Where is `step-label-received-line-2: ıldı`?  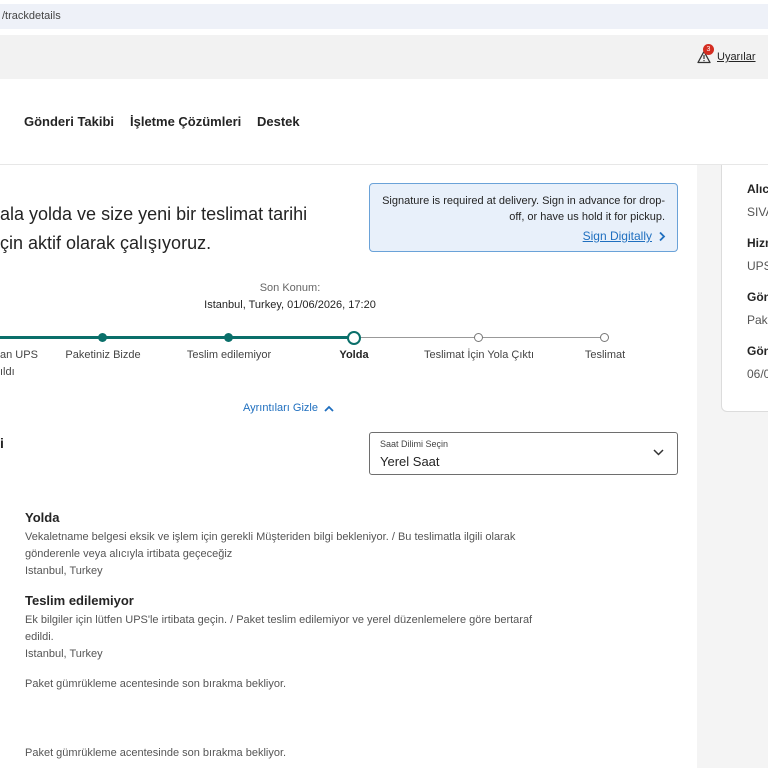
step-label-received-line-2: ıldı is located at coordinates (7, 372).